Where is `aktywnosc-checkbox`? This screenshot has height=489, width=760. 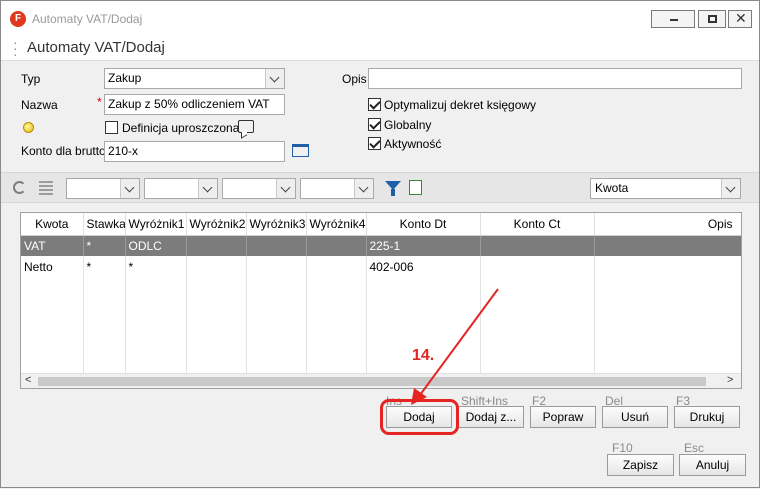
aktywnosc-checkbox is located at coordinates (374, 143).